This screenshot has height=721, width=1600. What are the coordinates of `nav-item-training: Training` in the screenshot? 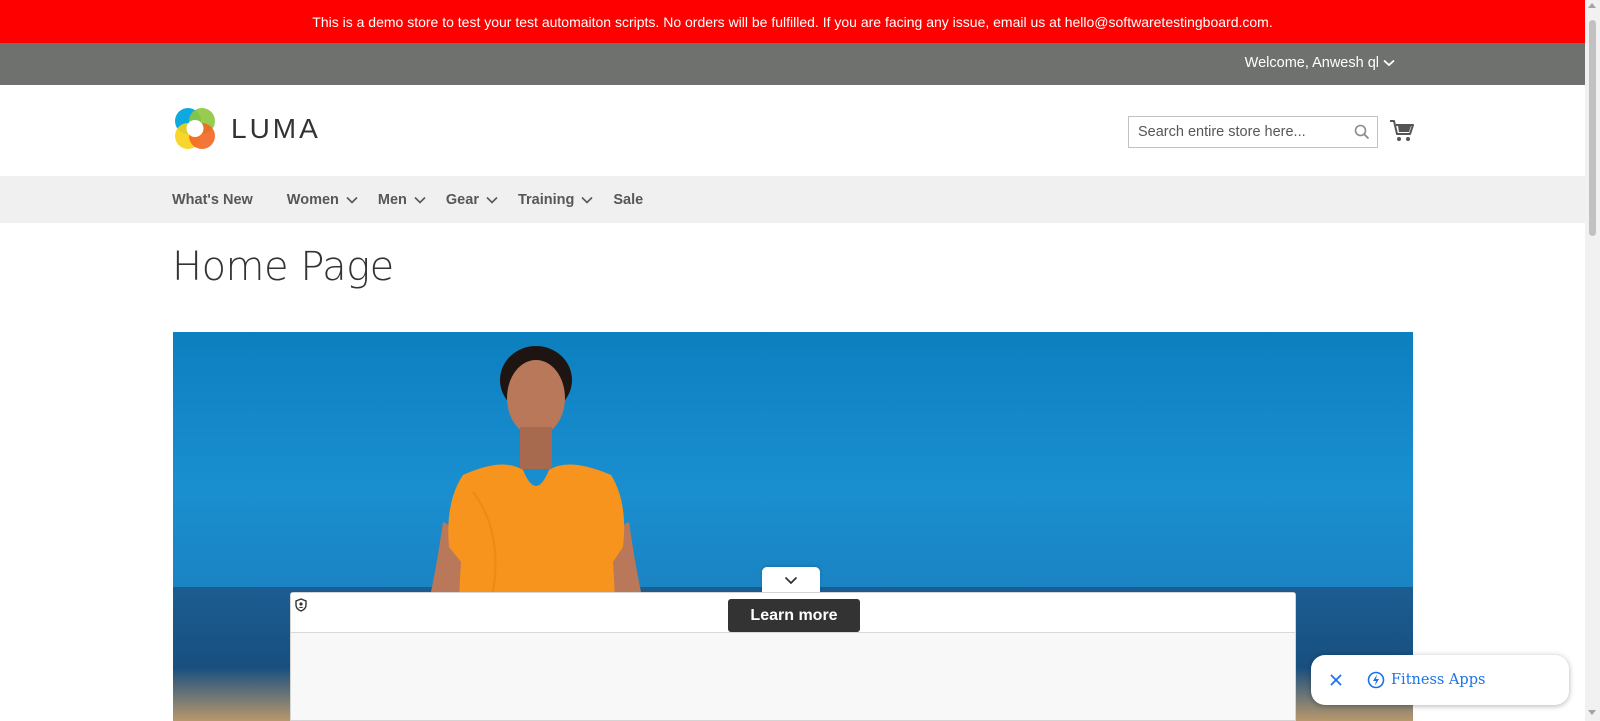 It's located at (555, 200).